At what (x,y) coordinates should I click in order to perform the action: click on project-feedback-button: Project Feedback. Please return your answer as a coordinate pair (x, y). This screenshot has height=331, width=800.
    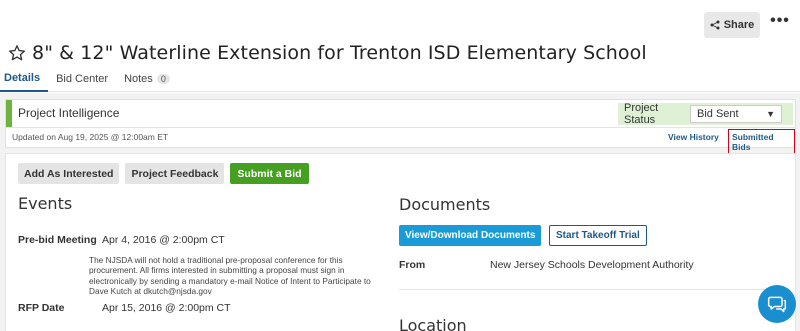
    Looking at the image, I should click on (175, 173).